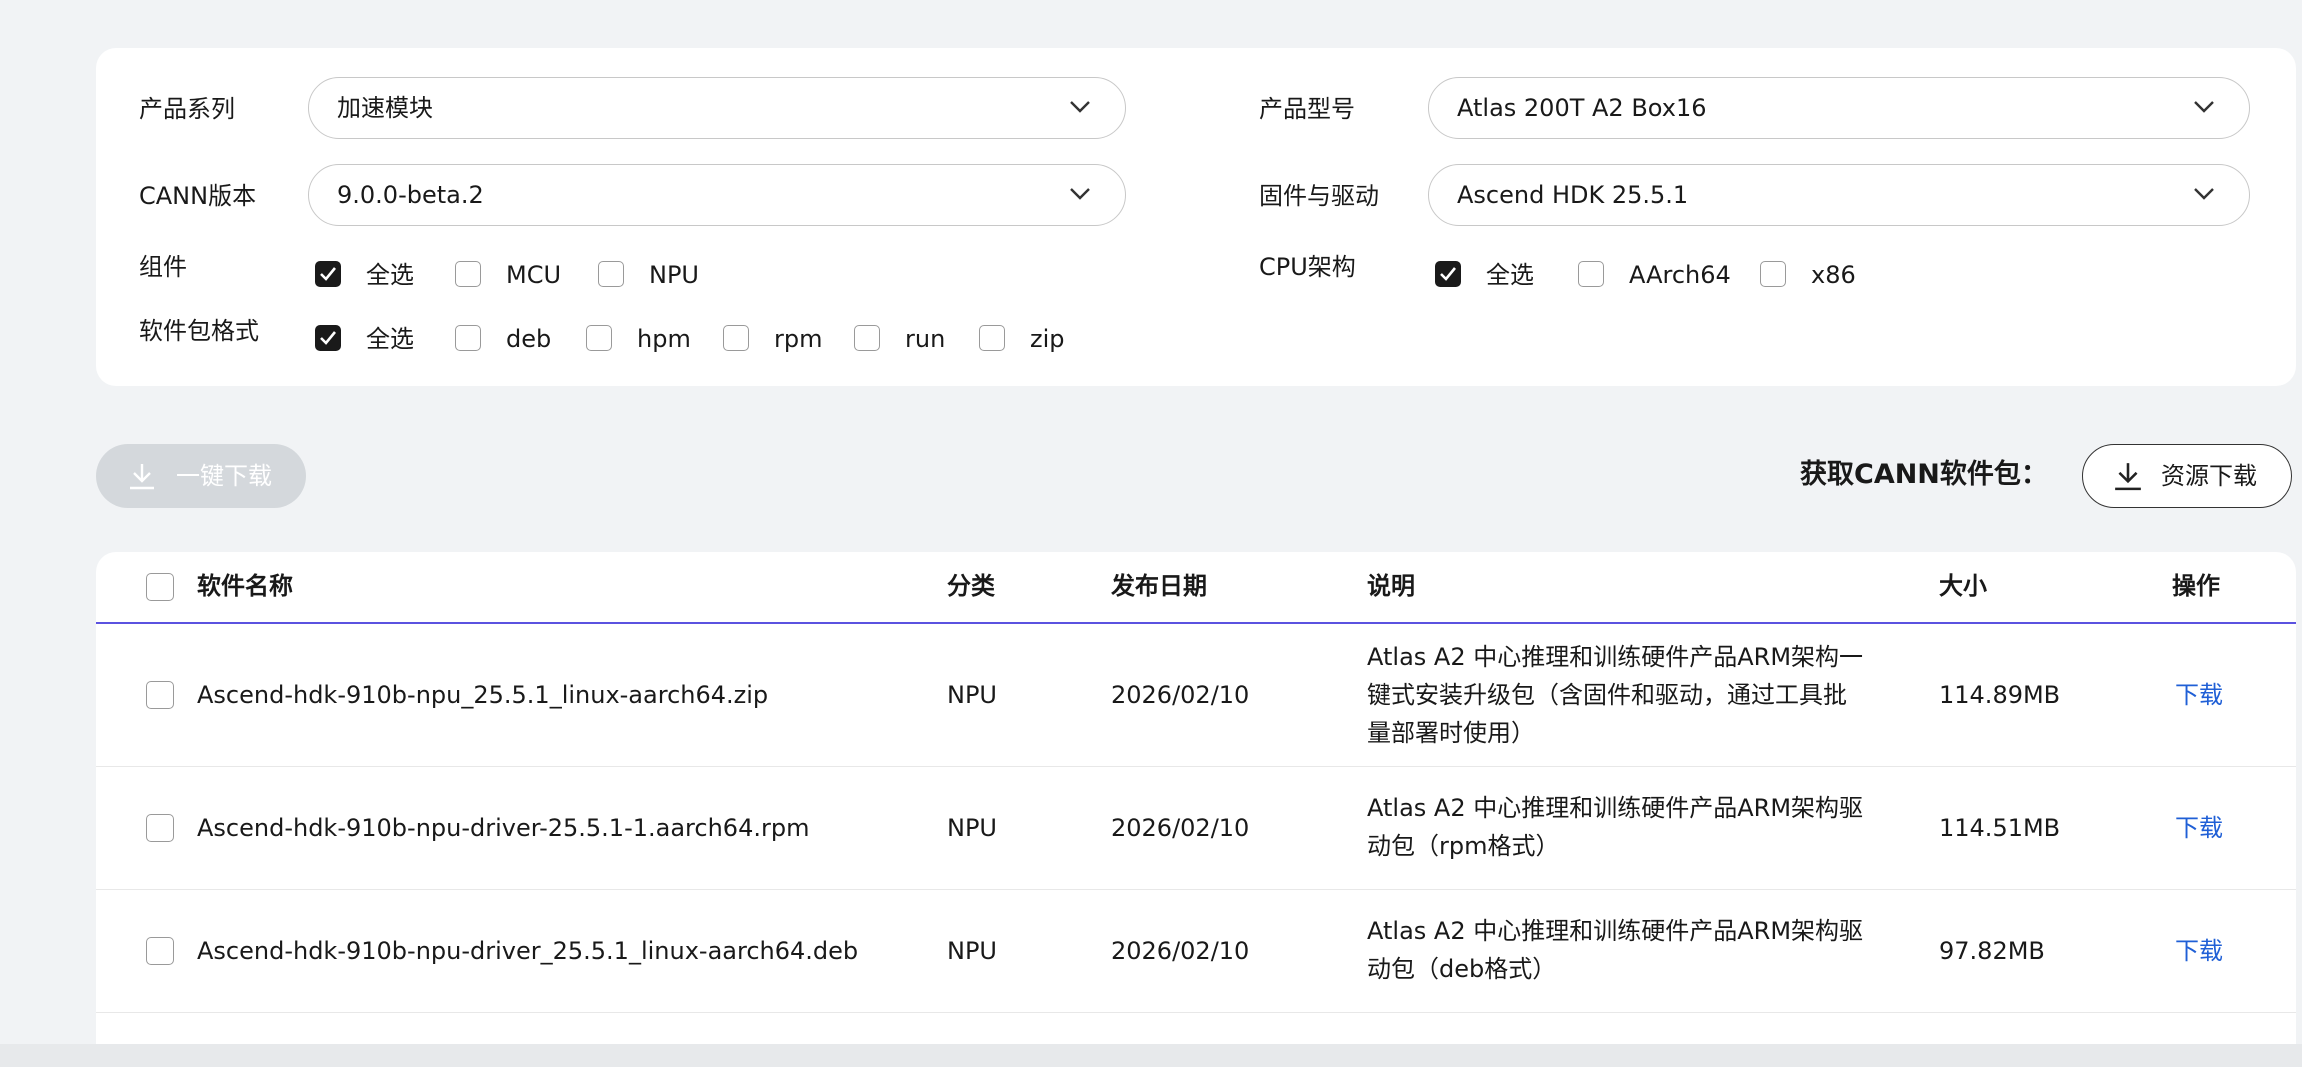 This screenshot has width=2302, height=1067. I want to click on cann-version-value: 9.0.0-beta.2, so click(410, 195).